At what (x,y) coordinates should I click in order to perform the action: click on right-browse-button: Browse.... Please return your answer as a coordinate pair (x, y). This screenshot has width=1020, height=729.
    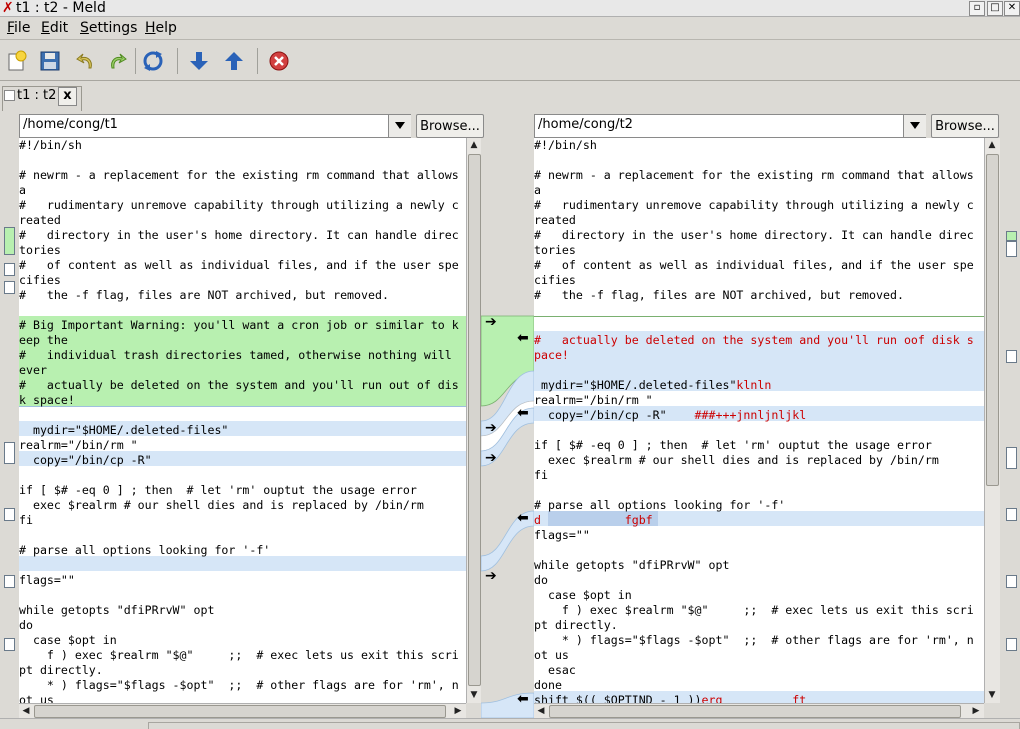
    Looking at the image, I should click on (965, 126).